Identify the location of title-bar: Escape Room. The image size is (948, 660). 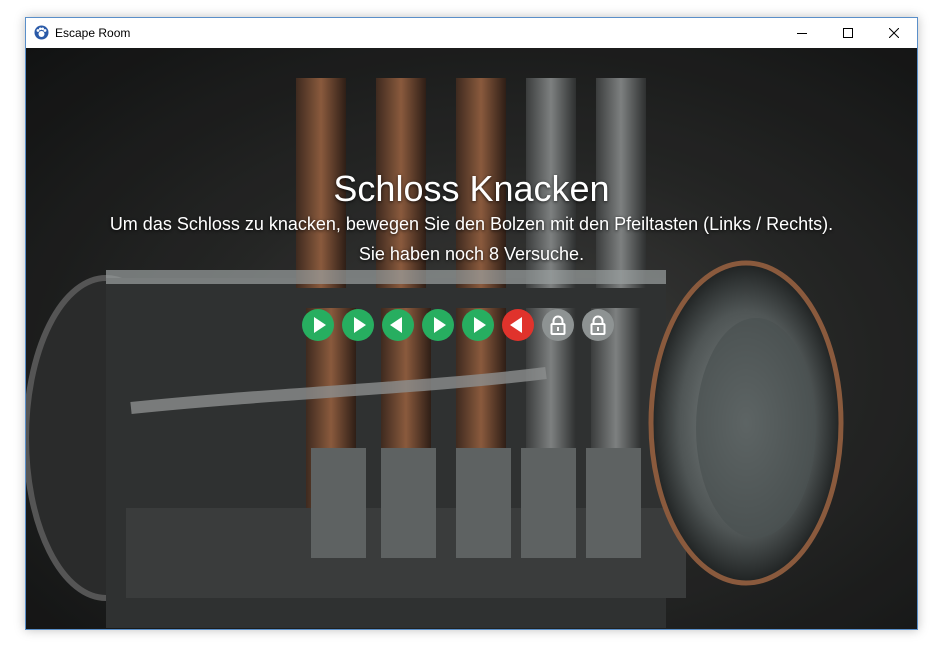
(471, 33).